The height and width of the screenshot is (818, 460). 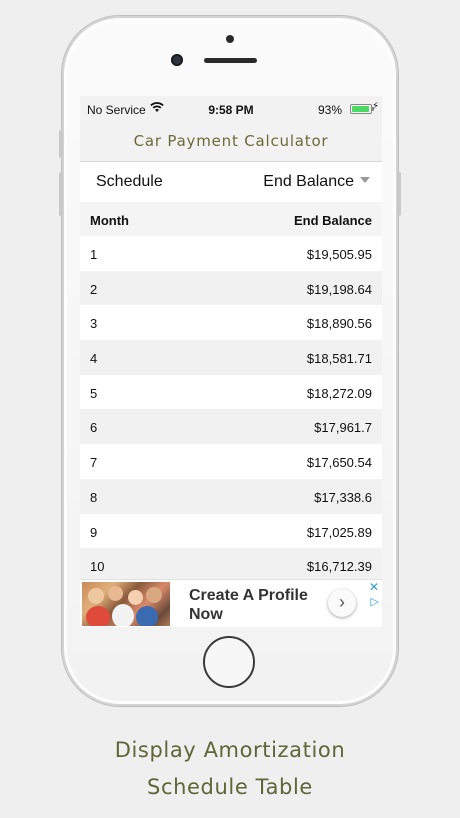 What do you see at coordinates (129, 181) in the screenshot?
I see `schedule-label: Schedule` at bounding box center [129, 181].